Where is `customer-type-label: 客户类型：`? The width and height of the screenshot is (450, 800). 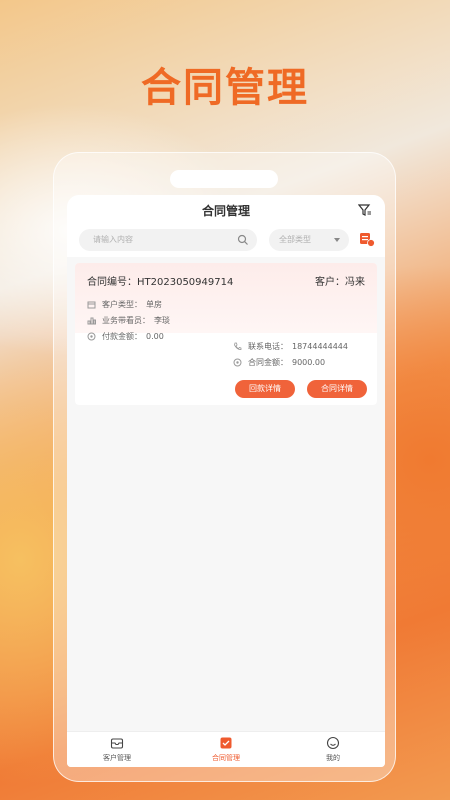 customer-type-label: 客户类型： is located at coordinates (122, 304).